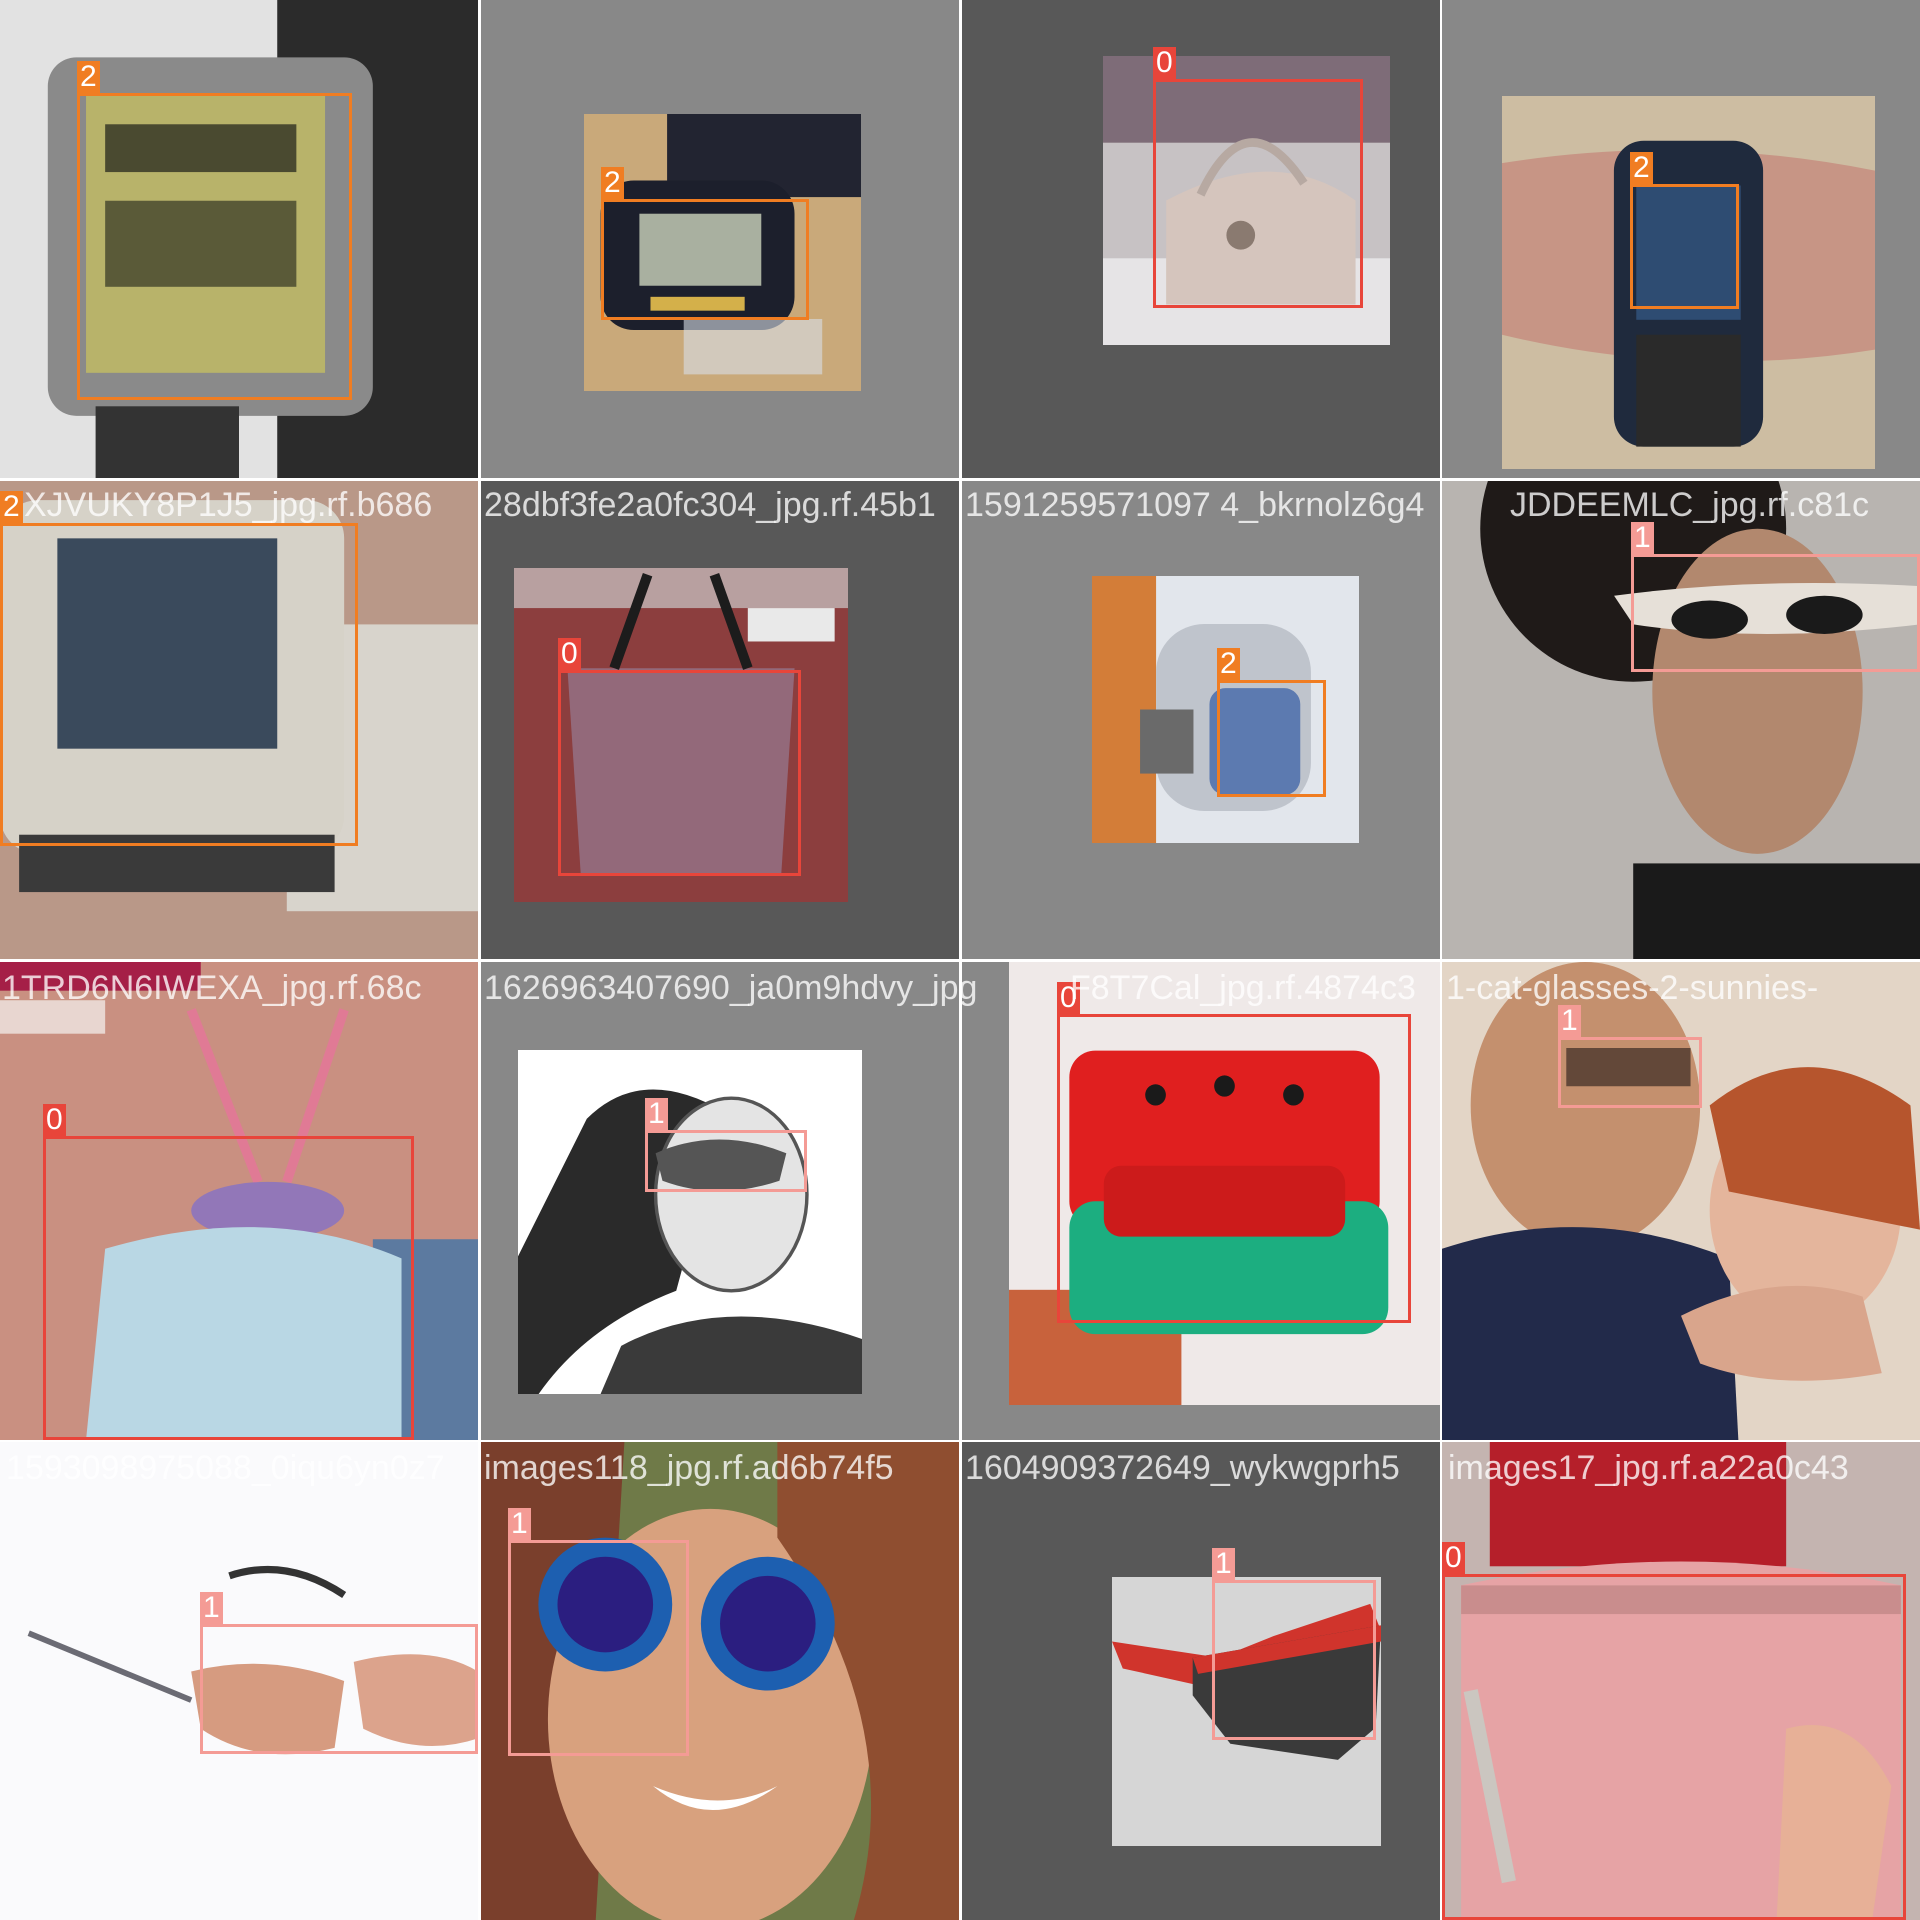  I want to click on image-filename: 28dbf3fe2a0fc304_jpg.rf.45b1, so click(710, 505).